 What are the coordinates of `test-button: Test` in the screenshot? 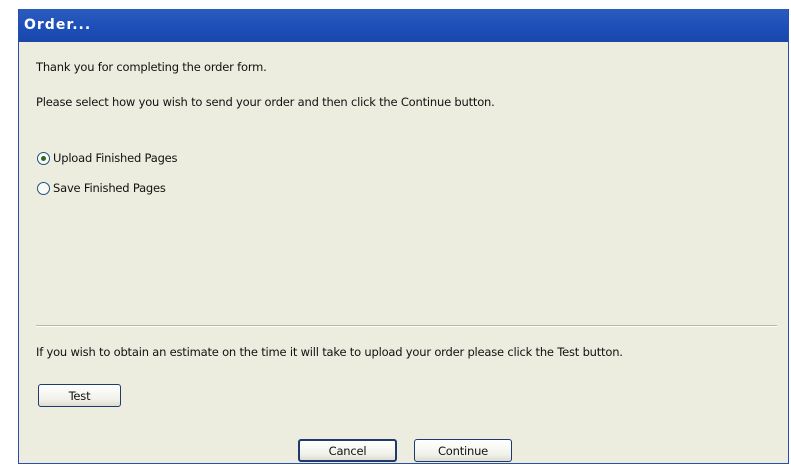 It's located at (79, 395).